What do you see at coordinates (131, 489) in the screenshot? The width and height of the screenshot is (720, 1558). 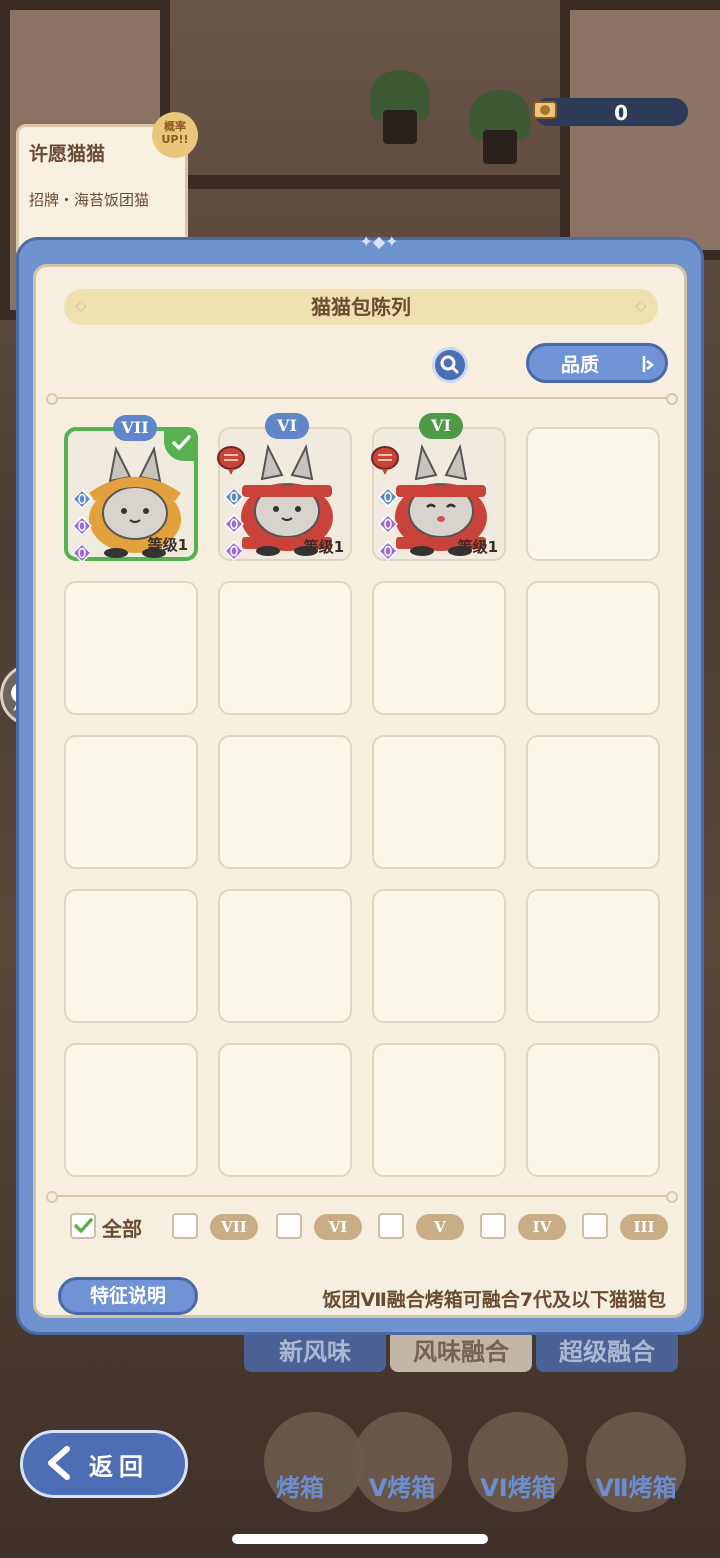 I see `cat-bun-slot: VII 等级1` at bounding box center [131, 489].